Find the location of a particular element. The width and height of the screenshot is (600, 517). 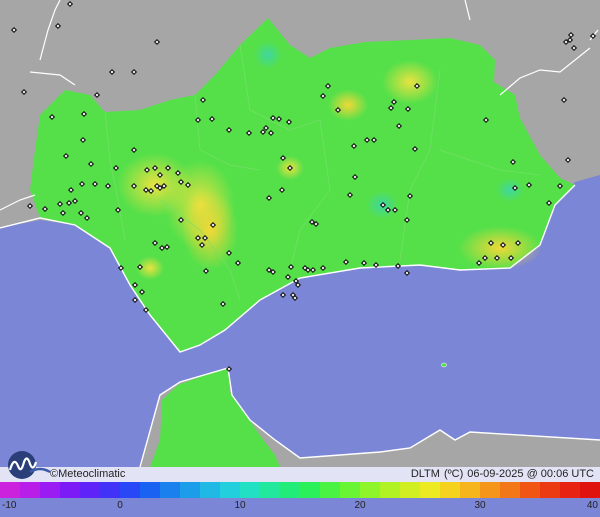

color-scale-tick-label: 20 is located at coordinates (360, 505).